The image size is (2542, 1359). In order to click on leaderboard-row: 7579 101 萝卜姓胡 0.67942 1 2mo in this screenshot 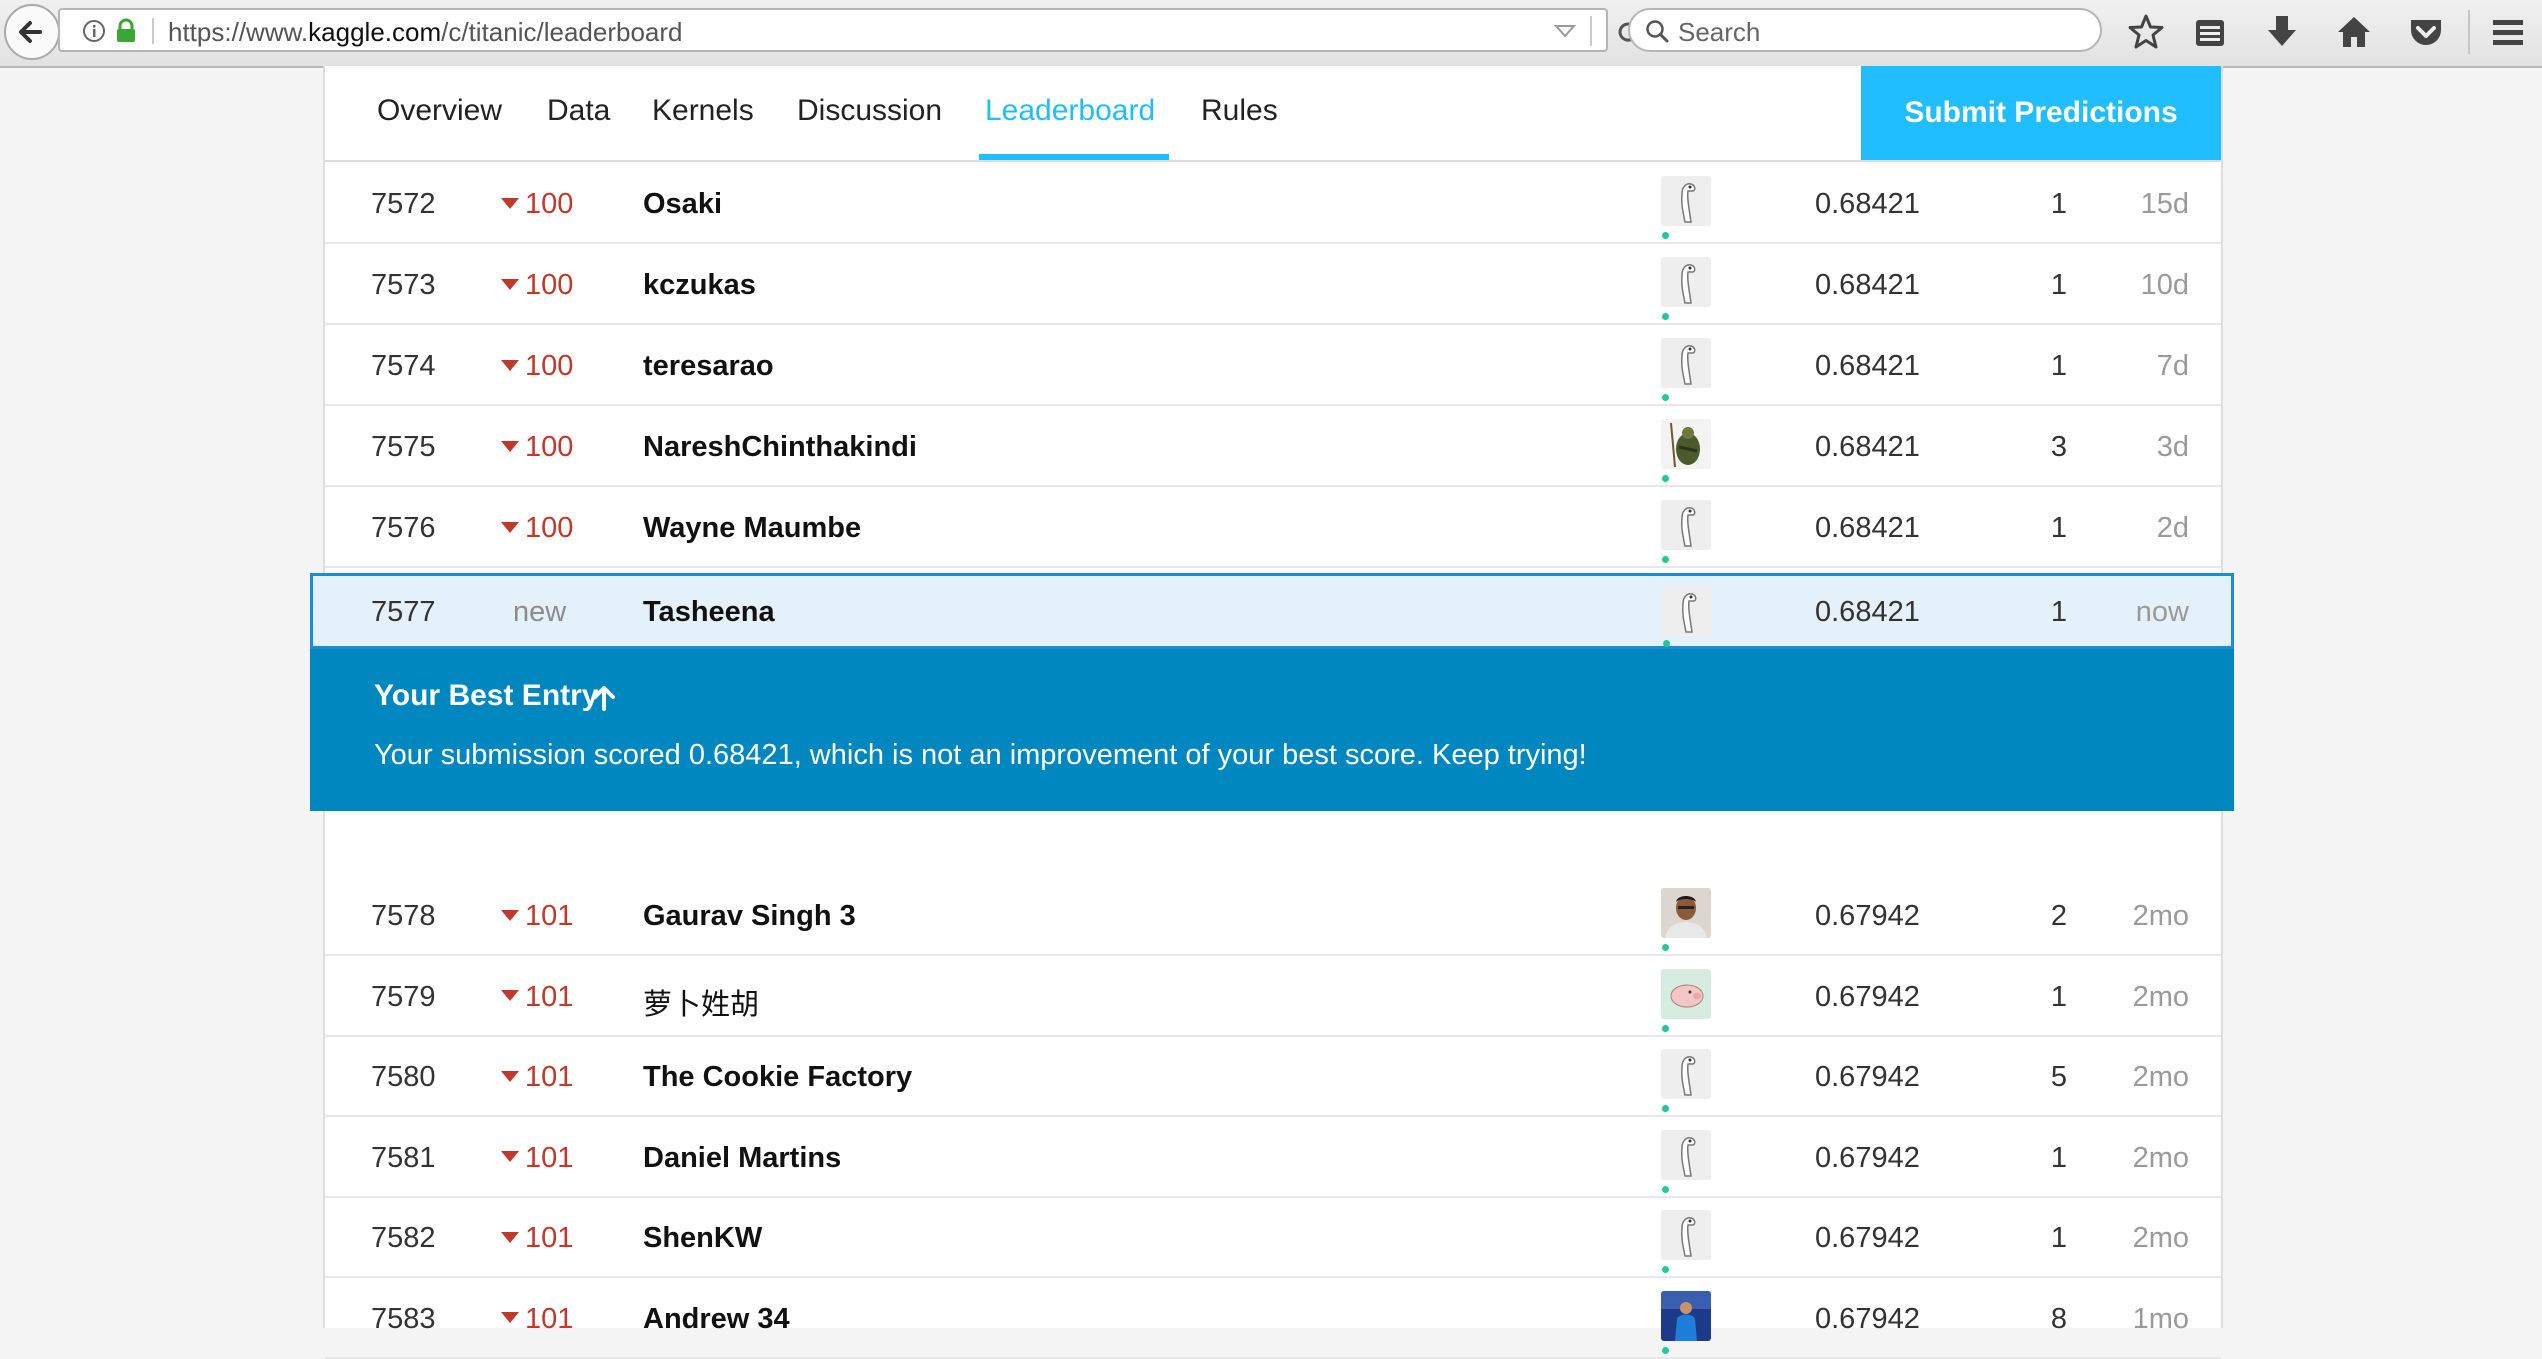, I will do `click(1273, 997)`.